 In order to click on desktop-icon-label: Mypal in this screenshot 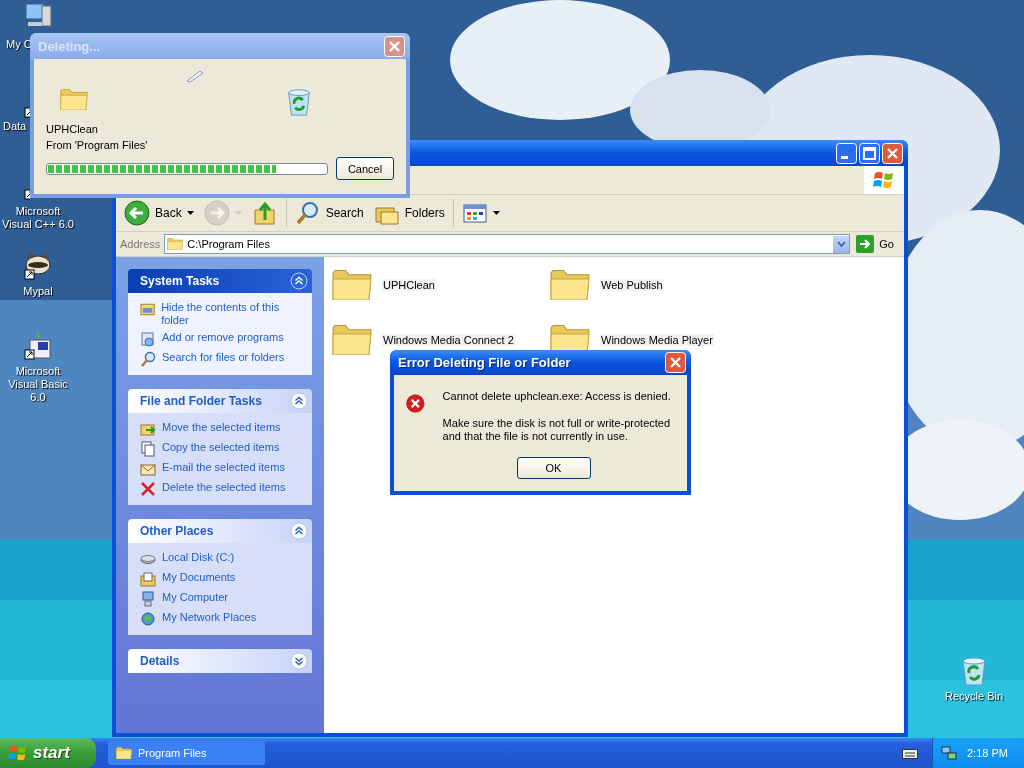, I will do `click(38, 291)`.